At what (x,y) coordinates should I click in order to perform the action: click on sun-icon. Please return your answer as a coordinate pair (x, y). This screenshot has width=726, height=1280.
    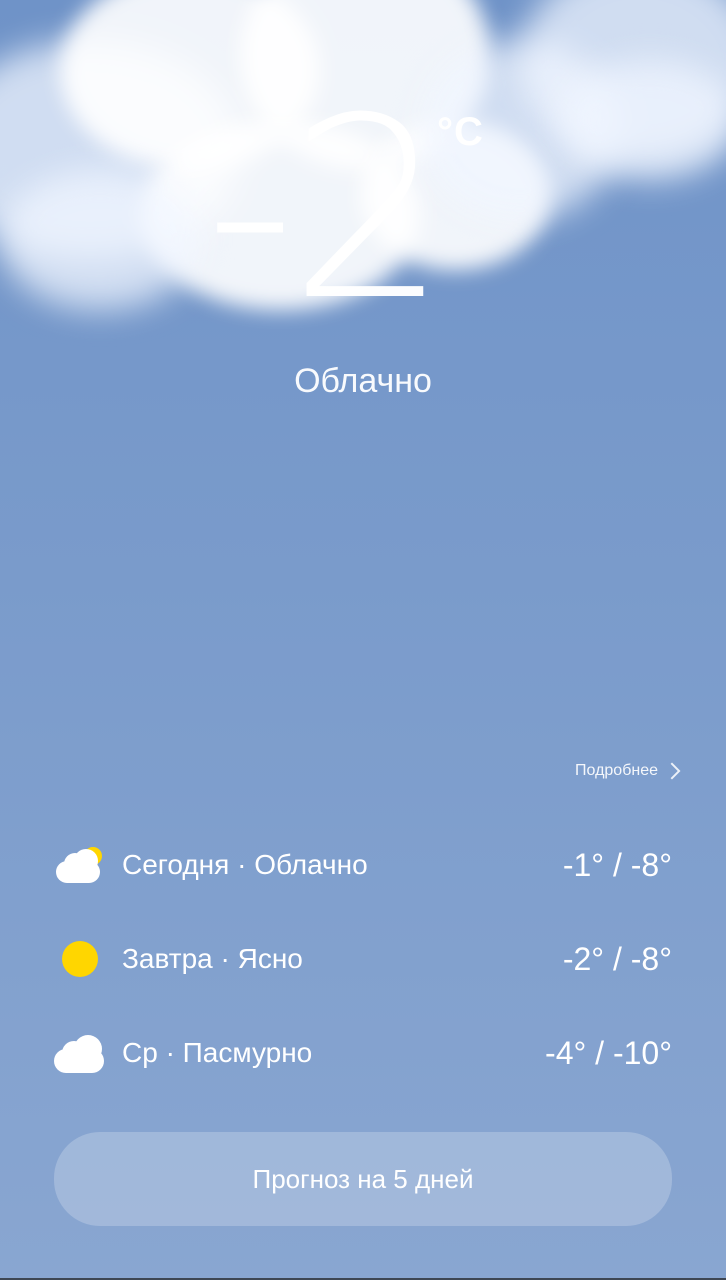
    Looking at the image, I should click on (79, 959).